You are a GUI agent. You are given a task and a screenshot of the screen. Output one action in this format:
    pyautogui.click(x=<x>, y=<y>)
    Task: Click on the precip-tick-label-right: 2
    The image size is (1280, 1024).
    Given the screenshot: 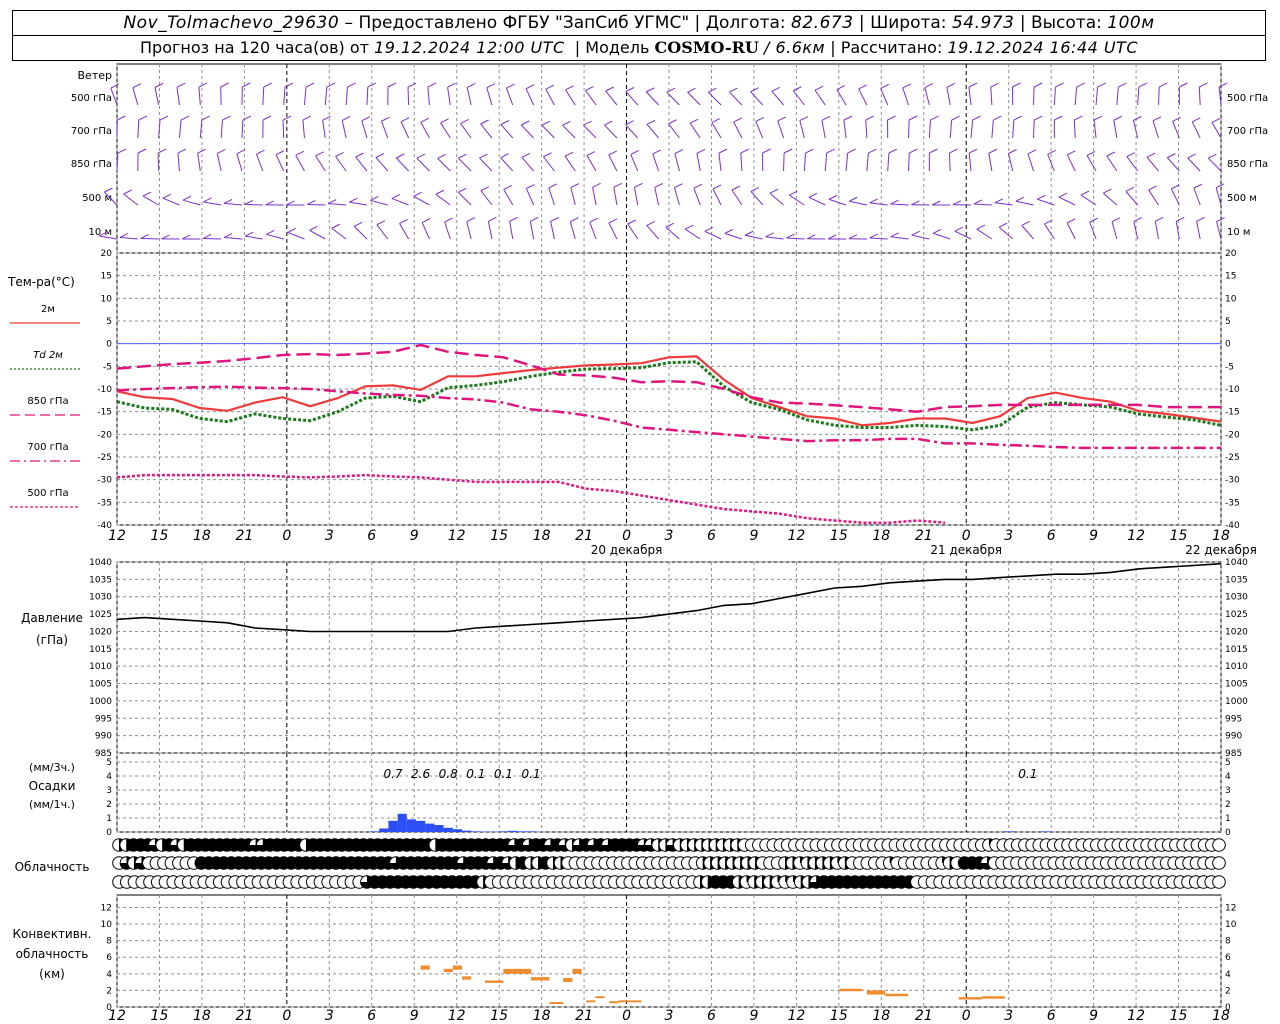 What is the action you would take?
    pyautogui.click(x=1228, y=805)
    